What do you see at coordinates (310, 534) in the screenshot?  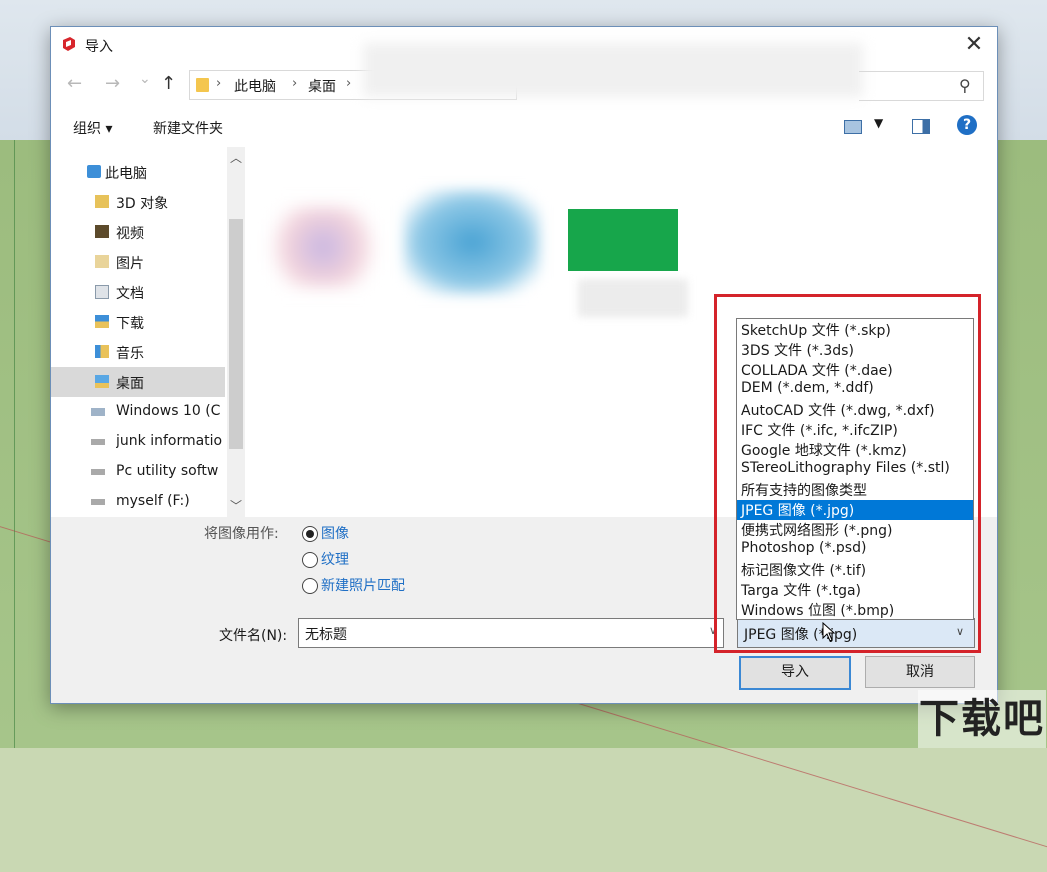 I see `radio-image` at bounding box center [310, 534].